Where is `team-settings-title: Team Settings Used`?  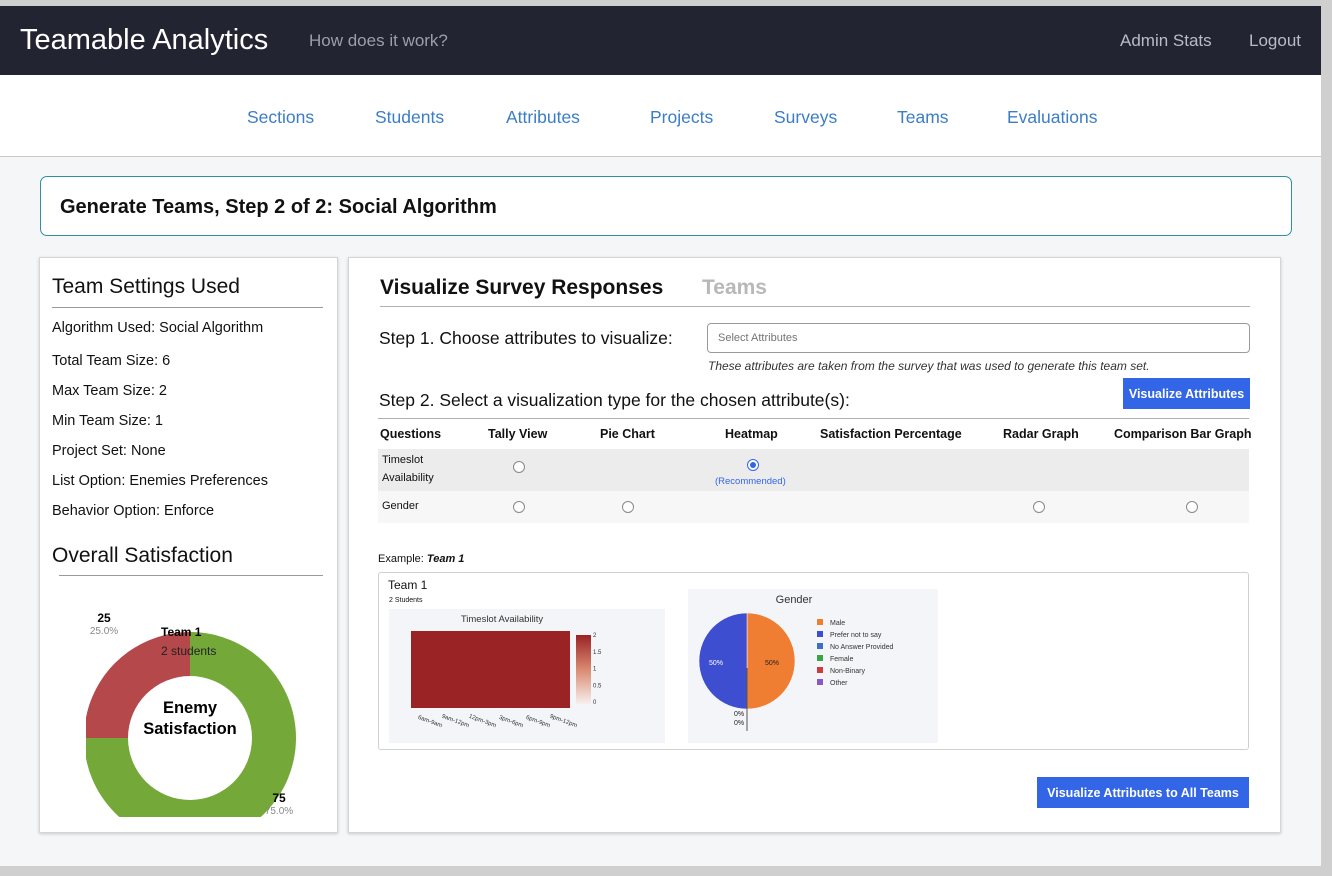
team-settings-title: Team Settings Used is located at coordinates (146, 286).